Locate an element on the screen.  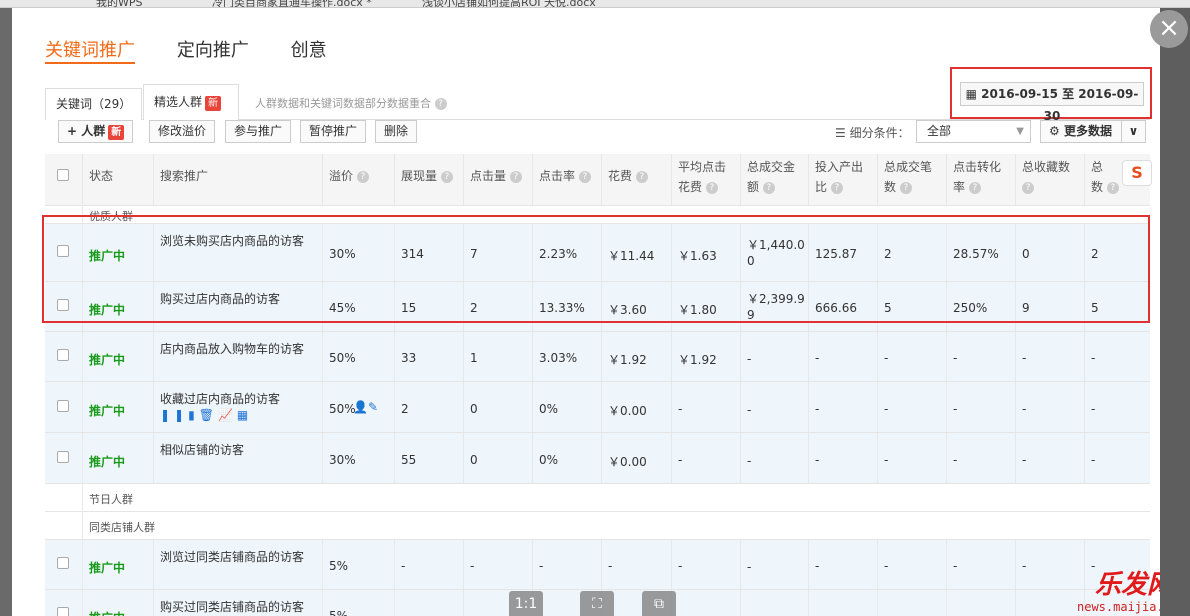
impressions-cell: 2 is located at coordinates (429, 407).